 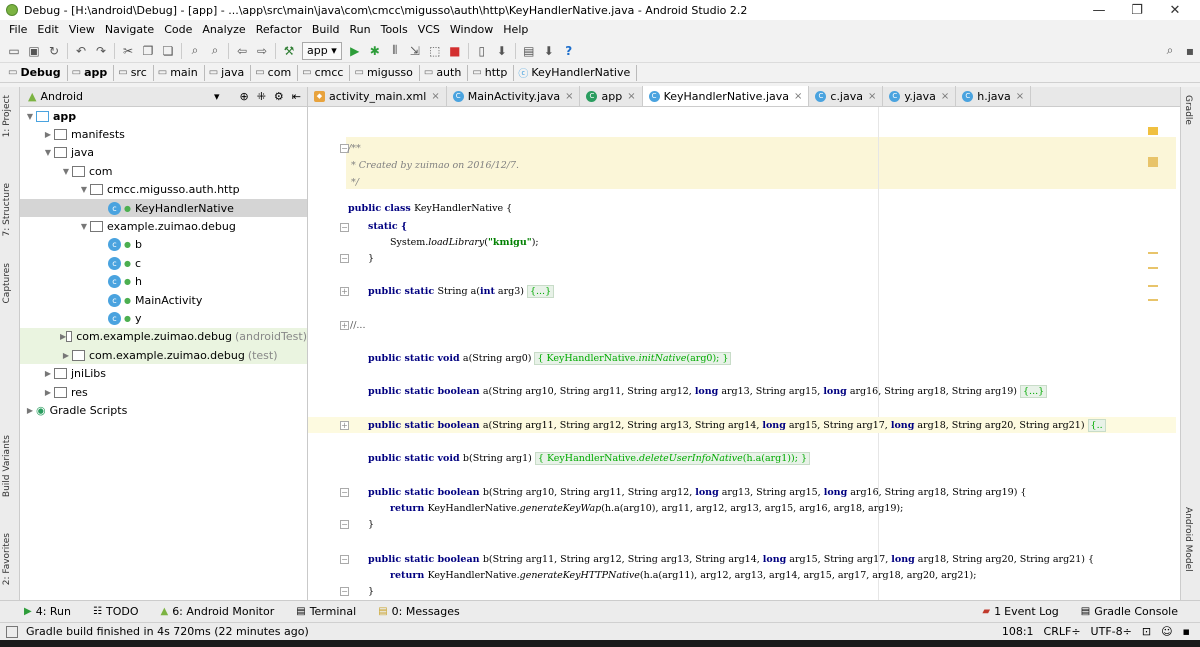 What do you see at coordinates (163, 373) in the screenshot?
I see `tree-item: ▶ jniLibs` at bounding box center [163, 373].